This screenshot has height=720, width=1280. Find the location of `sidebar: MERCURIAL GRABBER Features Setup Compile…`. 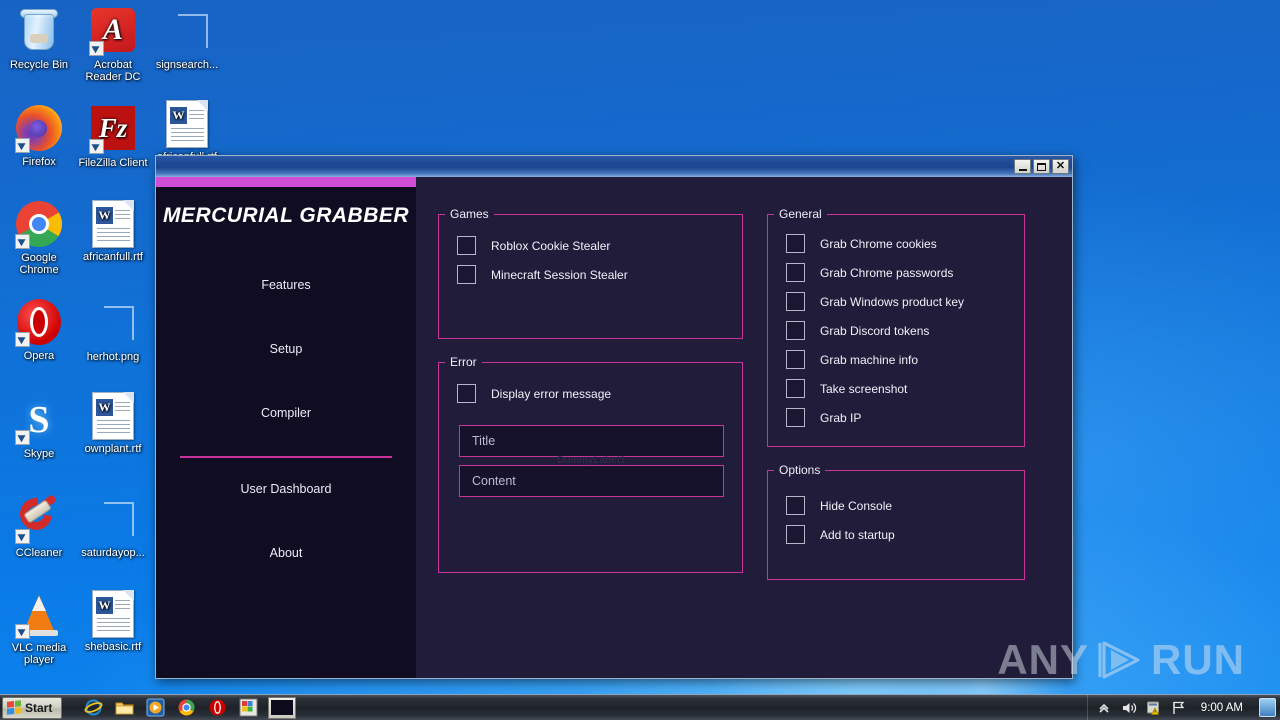

sidebar: MERCURIAL GRABBER Features Setup Compile… is located at coordinates (286, 427).